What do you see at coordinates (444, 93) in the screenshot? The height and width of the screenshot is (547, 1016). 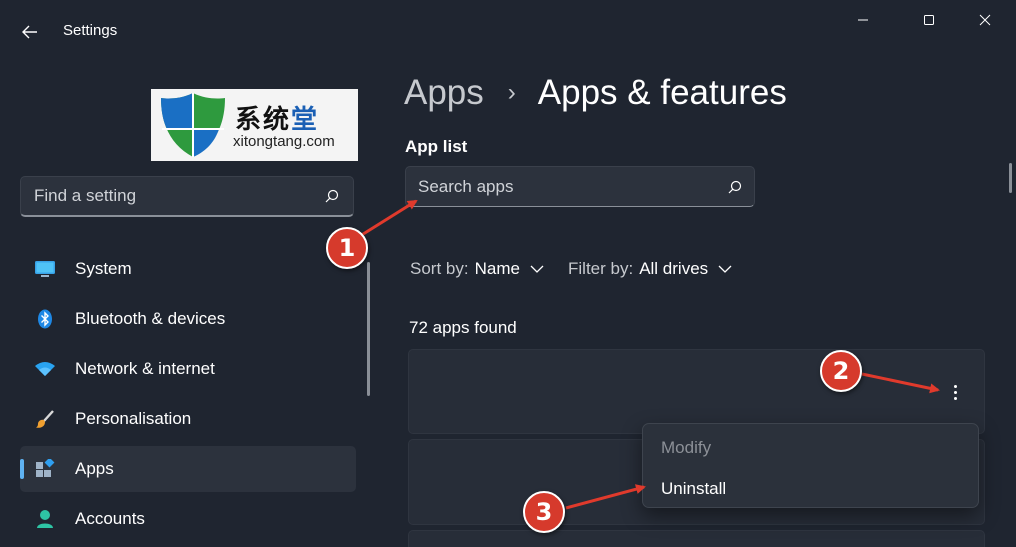 I see `breadcrumb-parent-apps: Apps` at bounding box center [444, 93].